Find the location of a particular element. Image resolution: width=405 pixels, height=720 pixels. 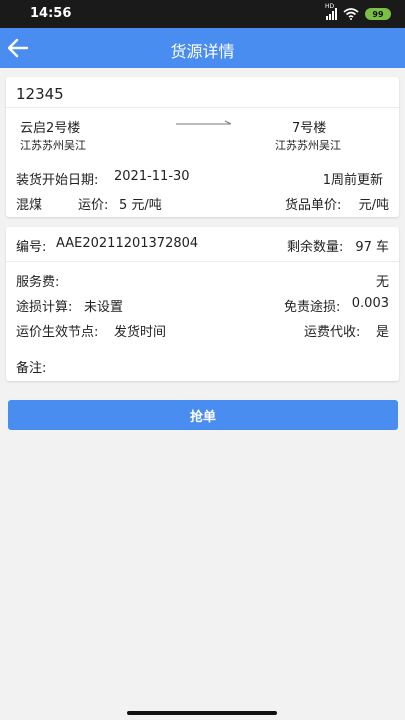

effective-node-value: 发货时间 is located at coordinates (140, 332).